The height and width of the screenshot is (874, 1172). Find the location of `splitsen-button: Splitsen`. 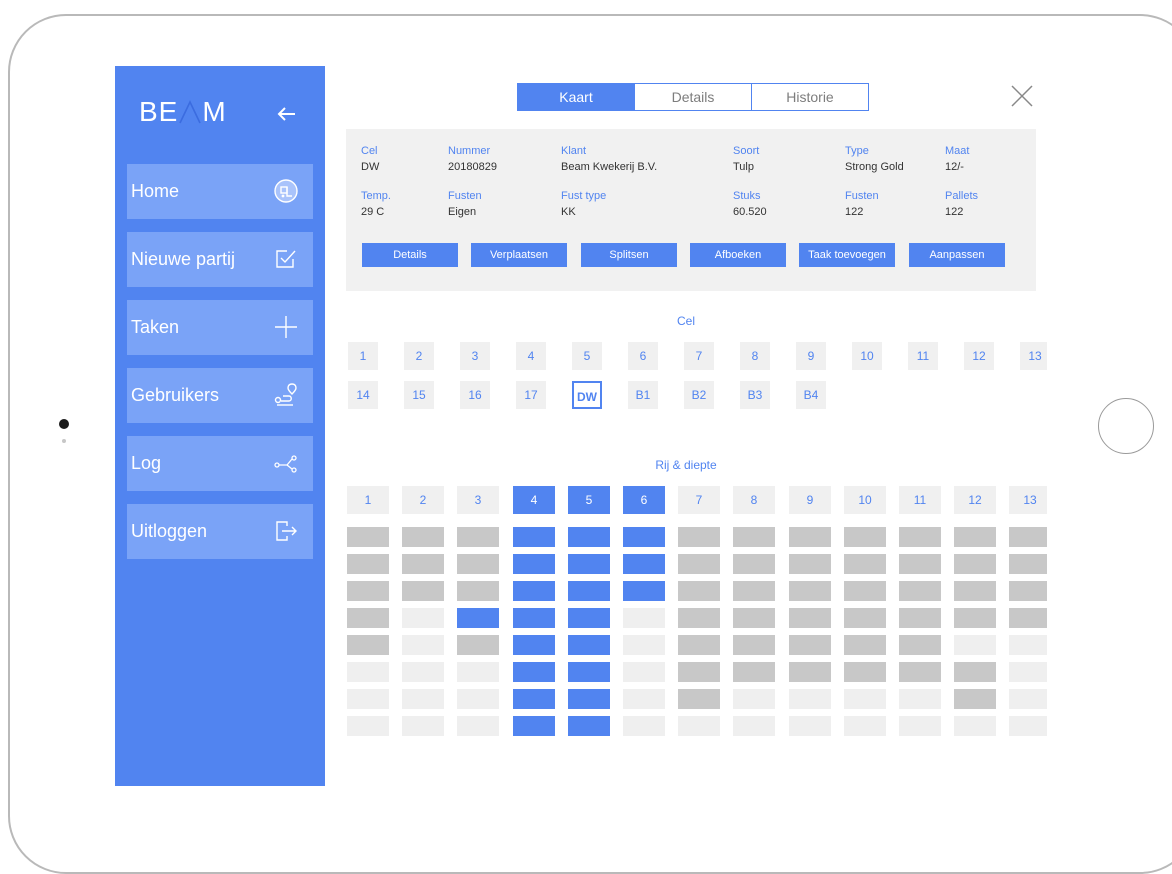

splitsen-button: Splitsen is located at coordinates (629, 255).